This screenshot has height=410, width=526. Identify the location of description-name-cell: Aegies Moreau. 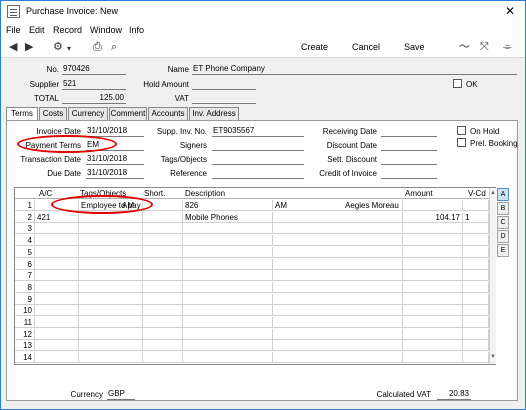
(373, 205).